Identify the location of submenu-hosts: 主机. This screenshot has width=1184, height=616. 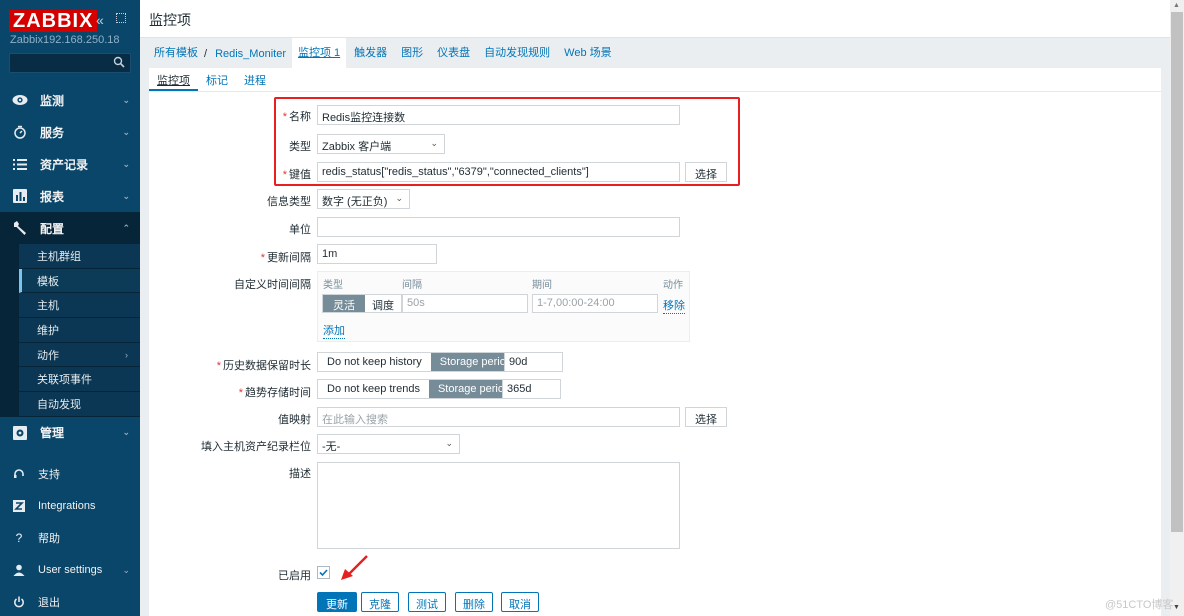
(79, 306).